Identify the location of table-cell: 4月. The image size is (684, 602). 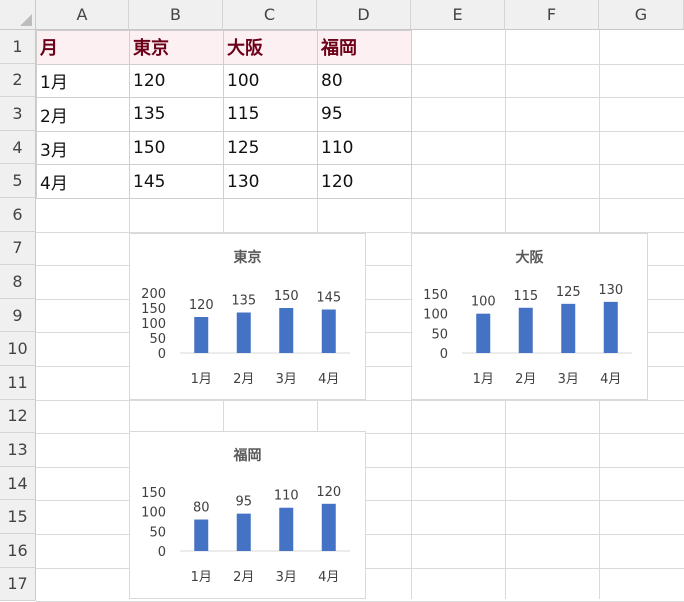
(83, 181).